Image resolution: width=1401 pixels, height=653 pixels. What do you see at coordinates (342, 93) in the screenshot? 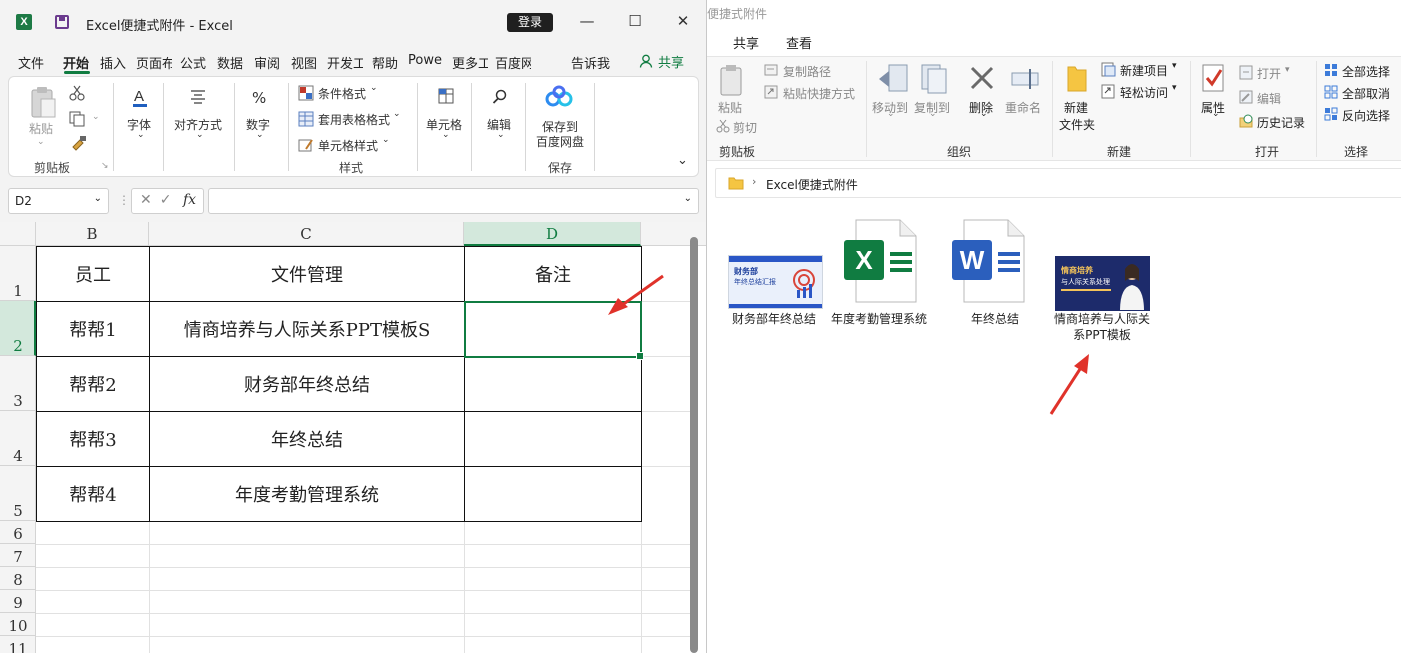
I see `conditional-format-button: 条件格式` at bounding box center [342, 93].